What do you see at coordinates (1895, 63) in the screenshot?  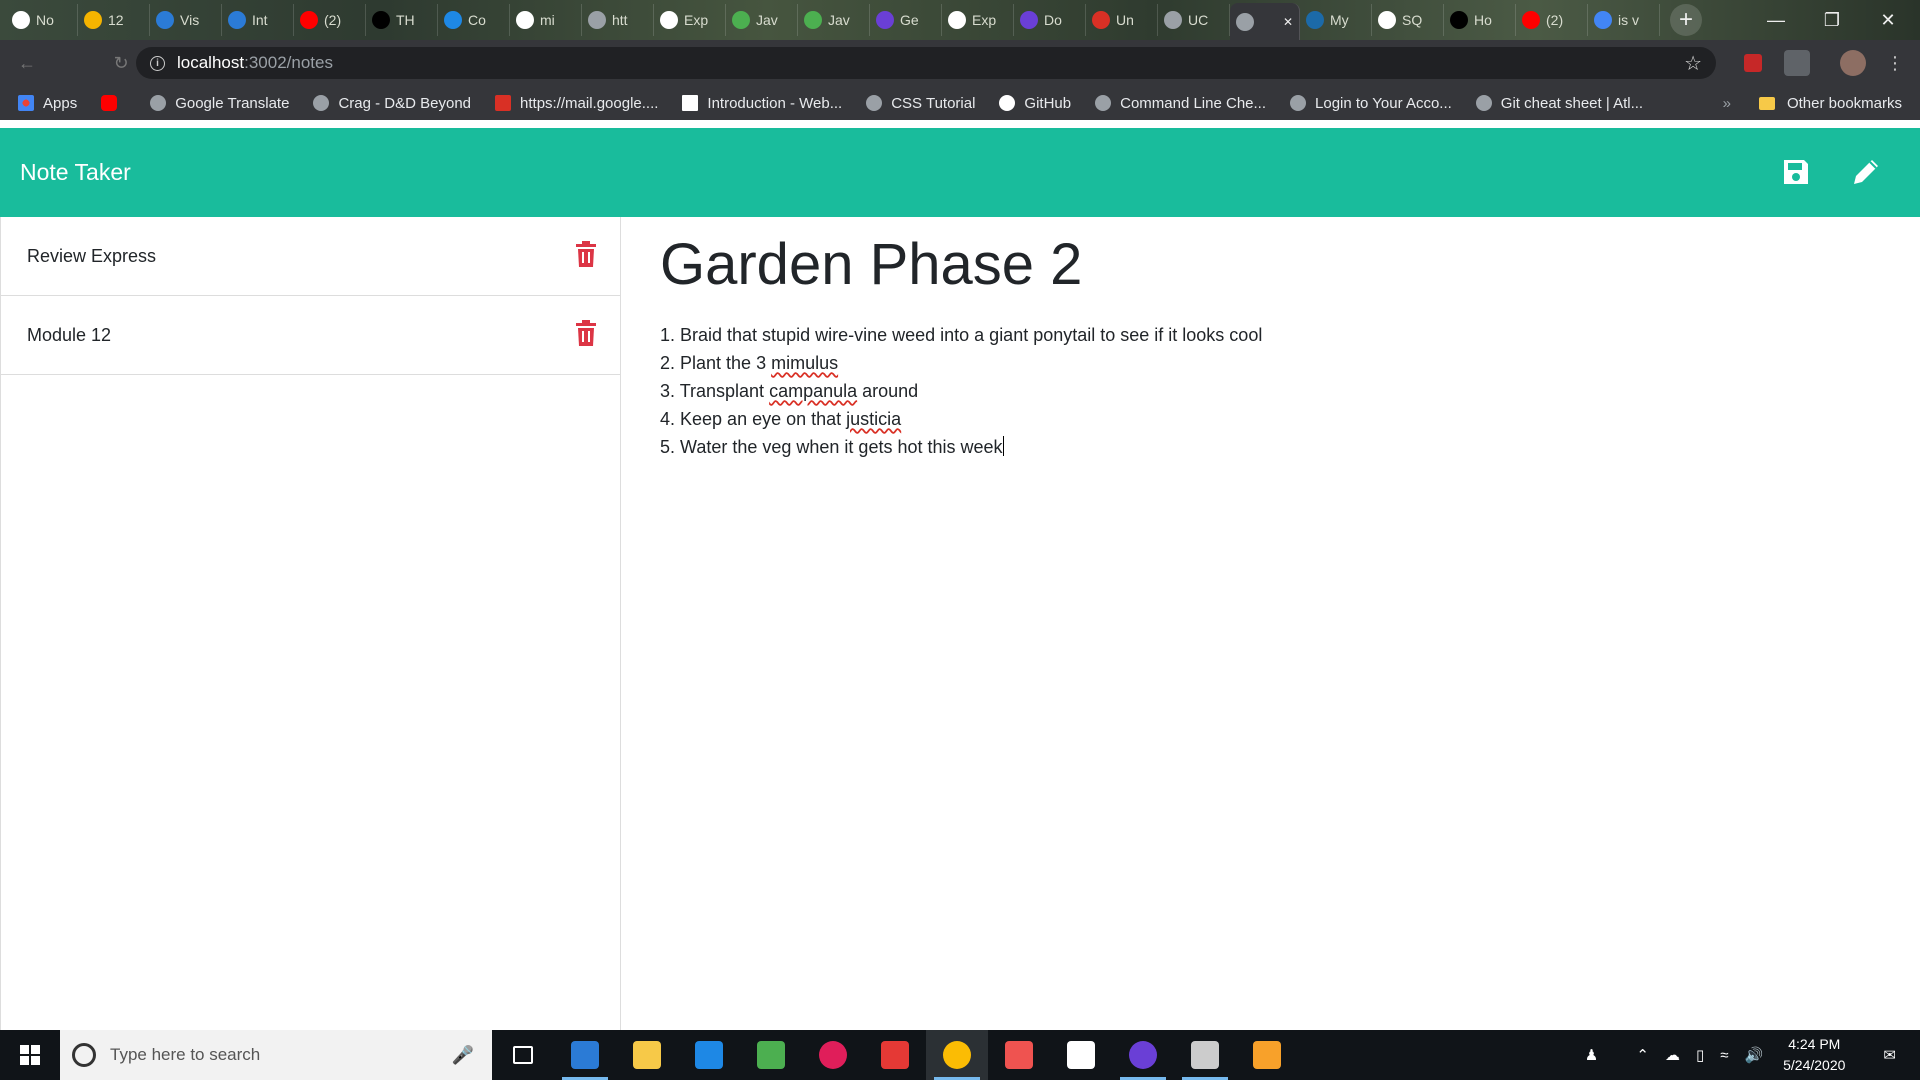 I see `browser-menu-icon: ⋮` at bounding box center [1895, 63].